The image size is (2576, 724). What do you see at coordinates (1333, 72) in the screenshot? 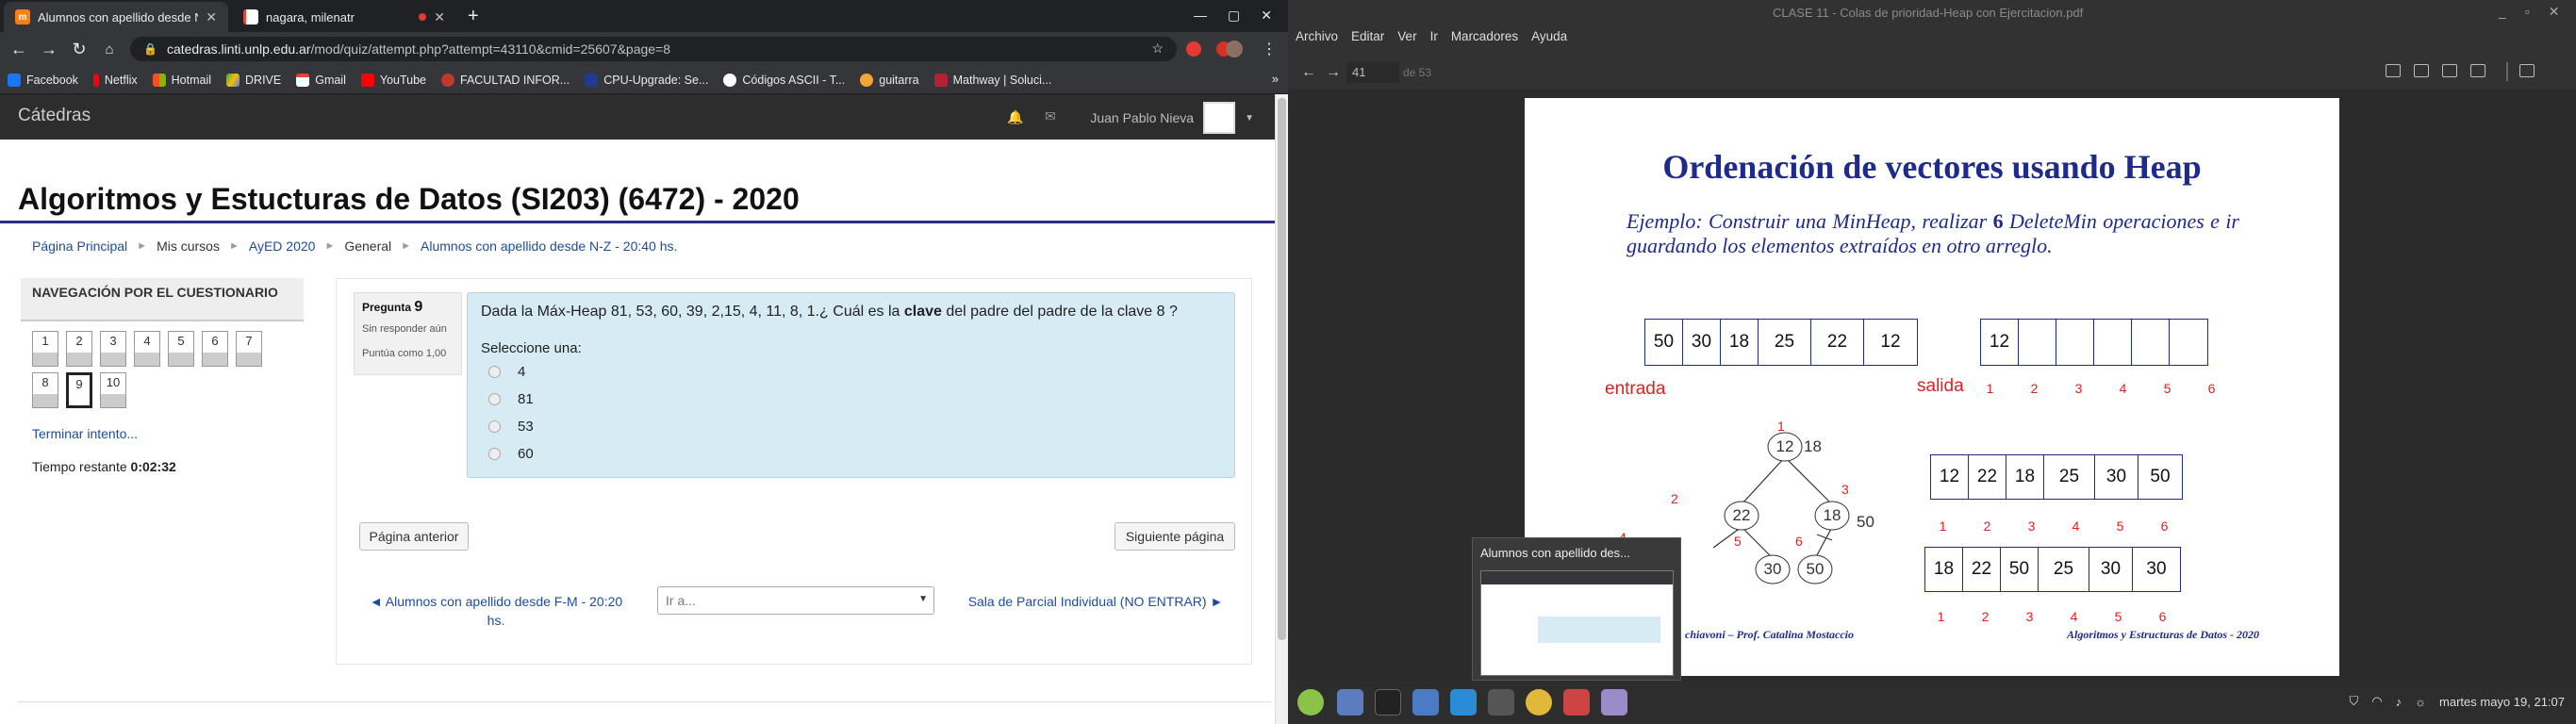
I see `next-page-icon: →` at bounding box center [1333, 72].